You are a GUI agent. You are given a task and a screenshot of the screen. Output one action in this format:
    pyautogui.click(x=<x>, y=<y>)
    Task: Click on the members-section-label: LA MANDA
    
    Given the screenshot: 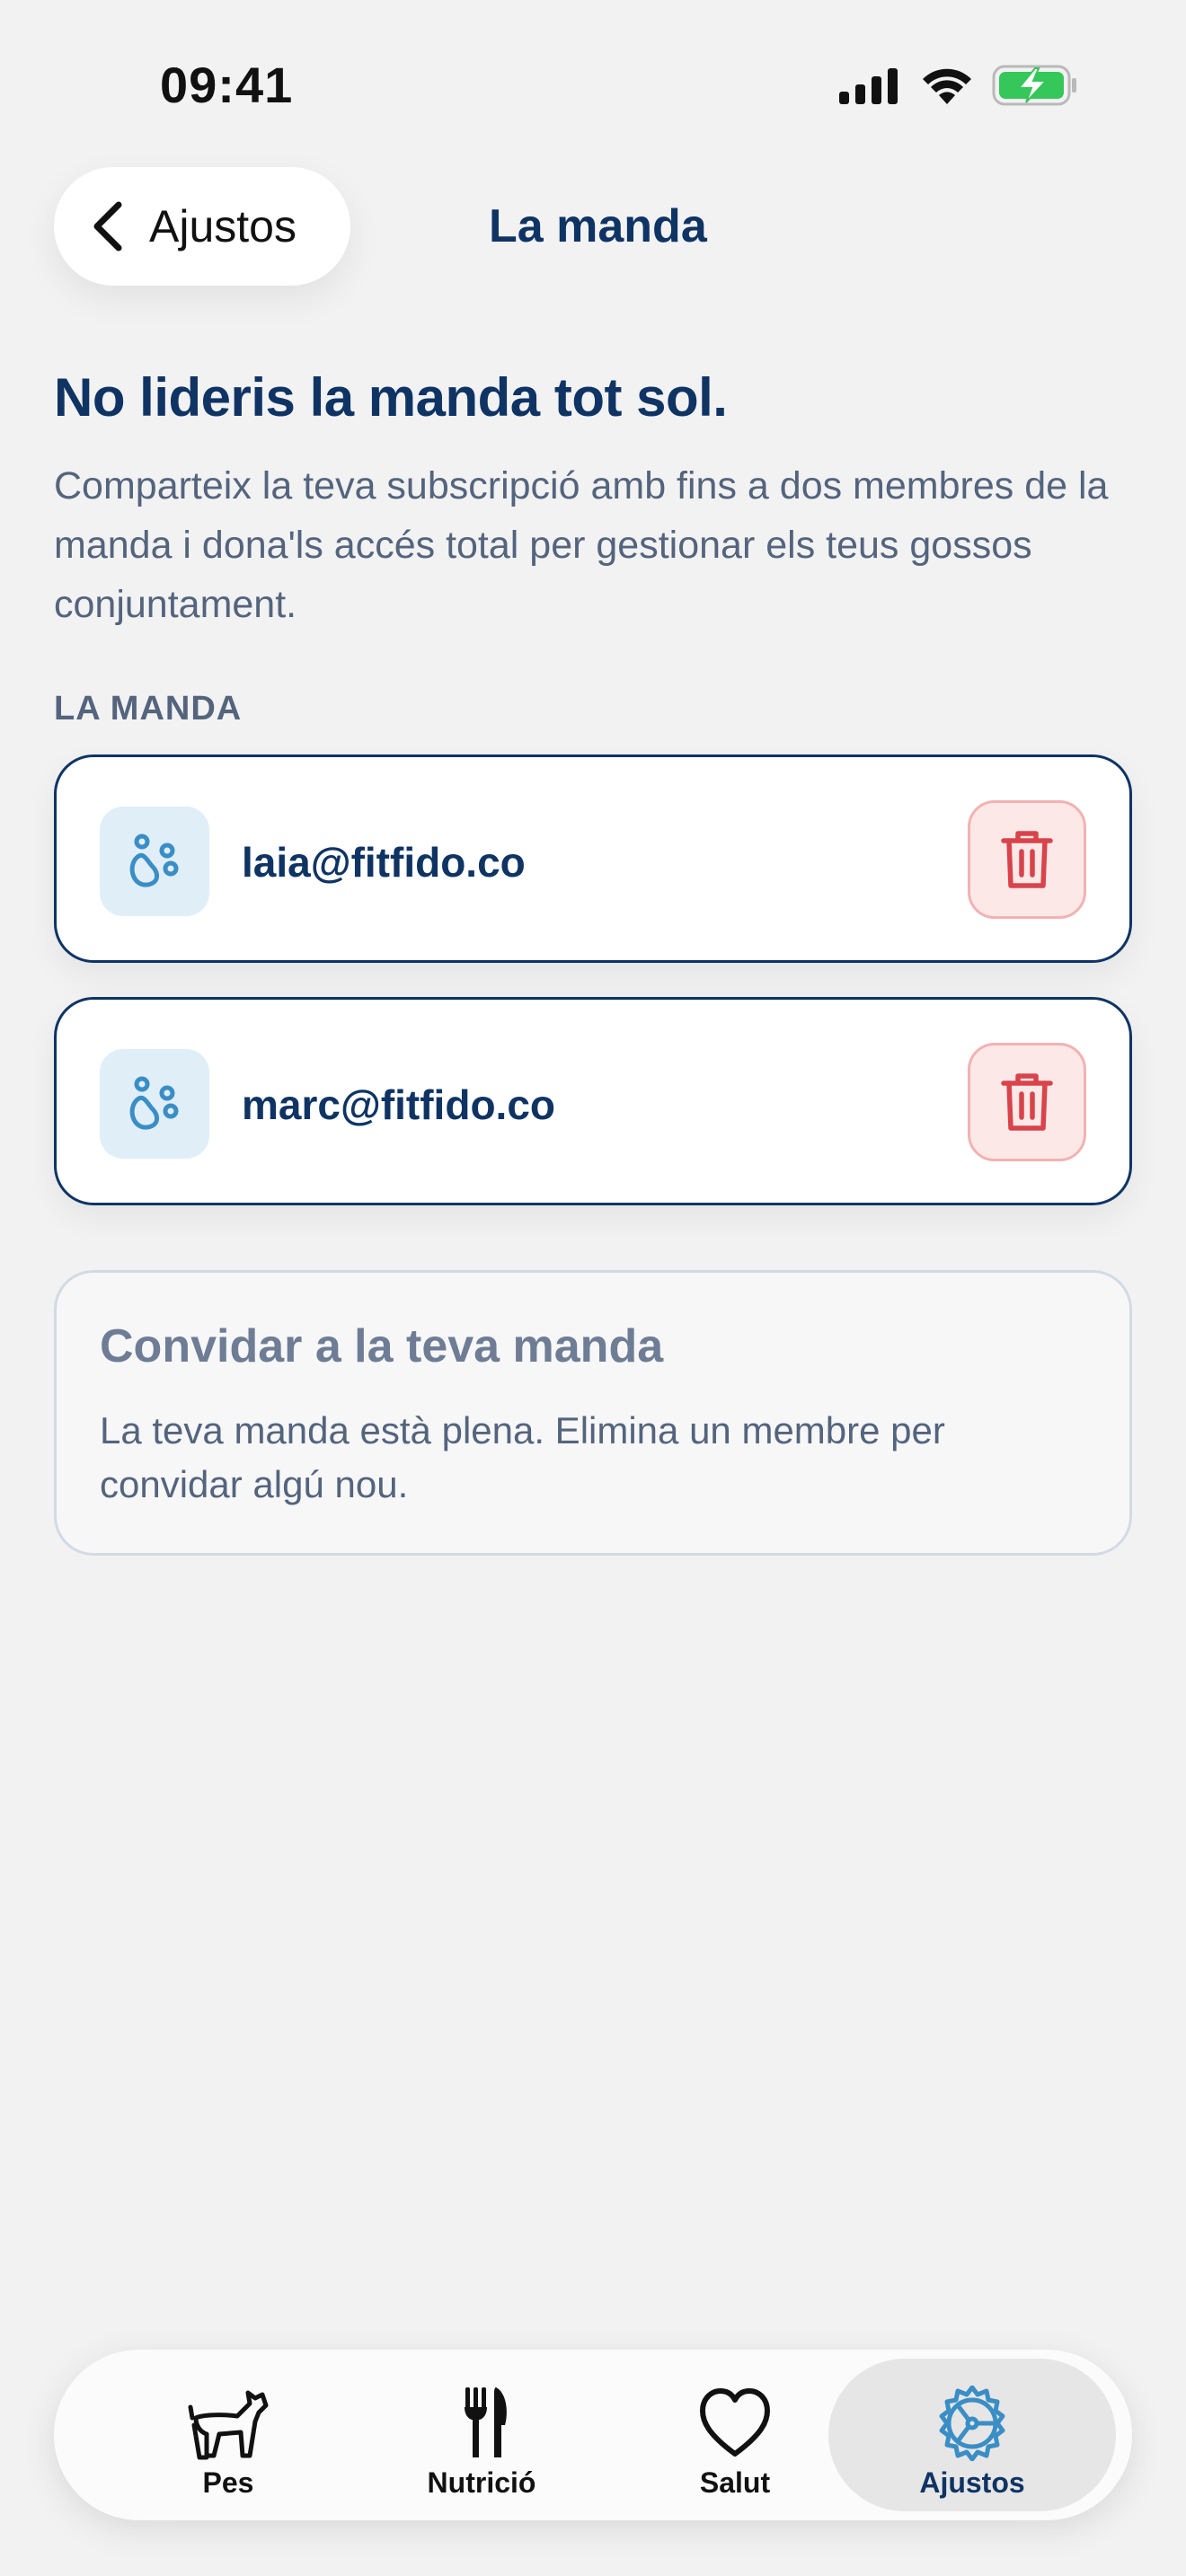 What is the action you would take?
    pyautogui.click(x=148, y=709)
    